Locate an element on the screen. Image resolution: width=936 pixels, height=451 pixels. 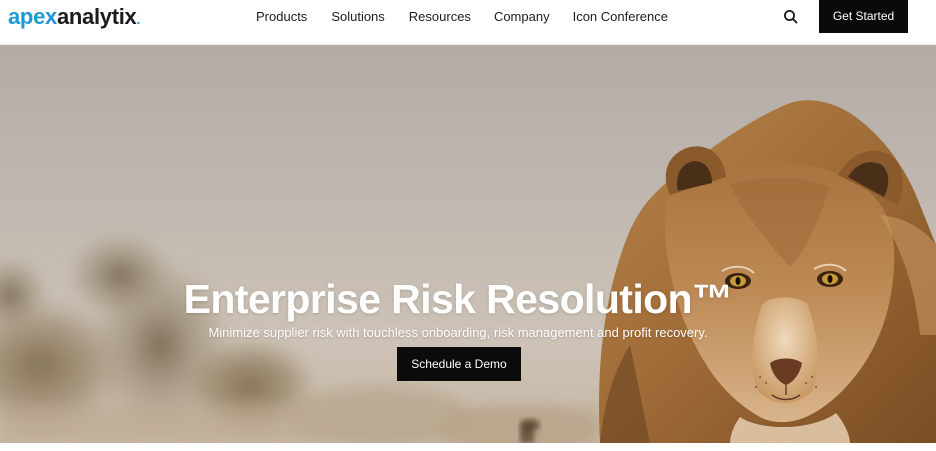
logo-analytix-text: analytix is located at coordinates (96, 16).